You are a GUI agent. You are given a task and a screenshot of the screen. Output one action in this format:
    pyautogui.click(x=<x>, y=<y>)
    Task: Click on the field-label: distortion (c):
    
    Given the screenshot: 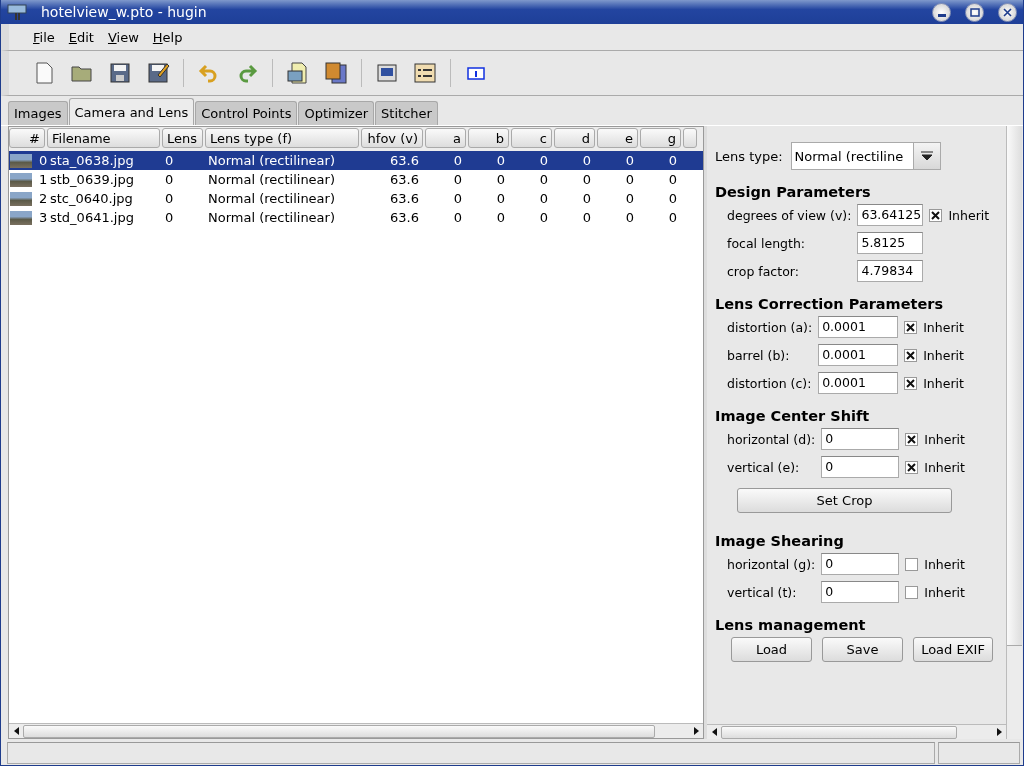 What is the action you would take?
    pyautogui.click(x=770, y=383)
    